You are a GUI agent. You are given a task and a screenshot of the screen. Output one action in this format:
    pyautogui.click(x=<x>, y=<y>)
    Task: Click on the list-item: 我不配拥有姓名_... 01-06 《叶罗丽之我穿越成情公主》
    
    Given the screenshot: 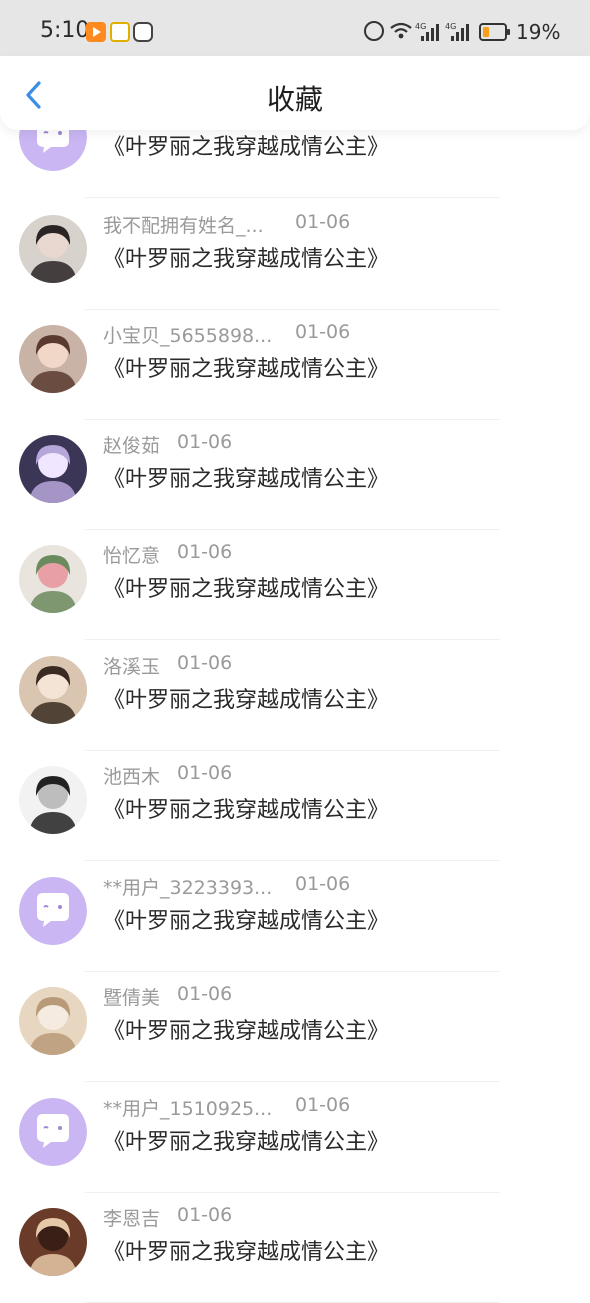 What is the action you would take?
    pyautogui.click(x=295, y=255)
    